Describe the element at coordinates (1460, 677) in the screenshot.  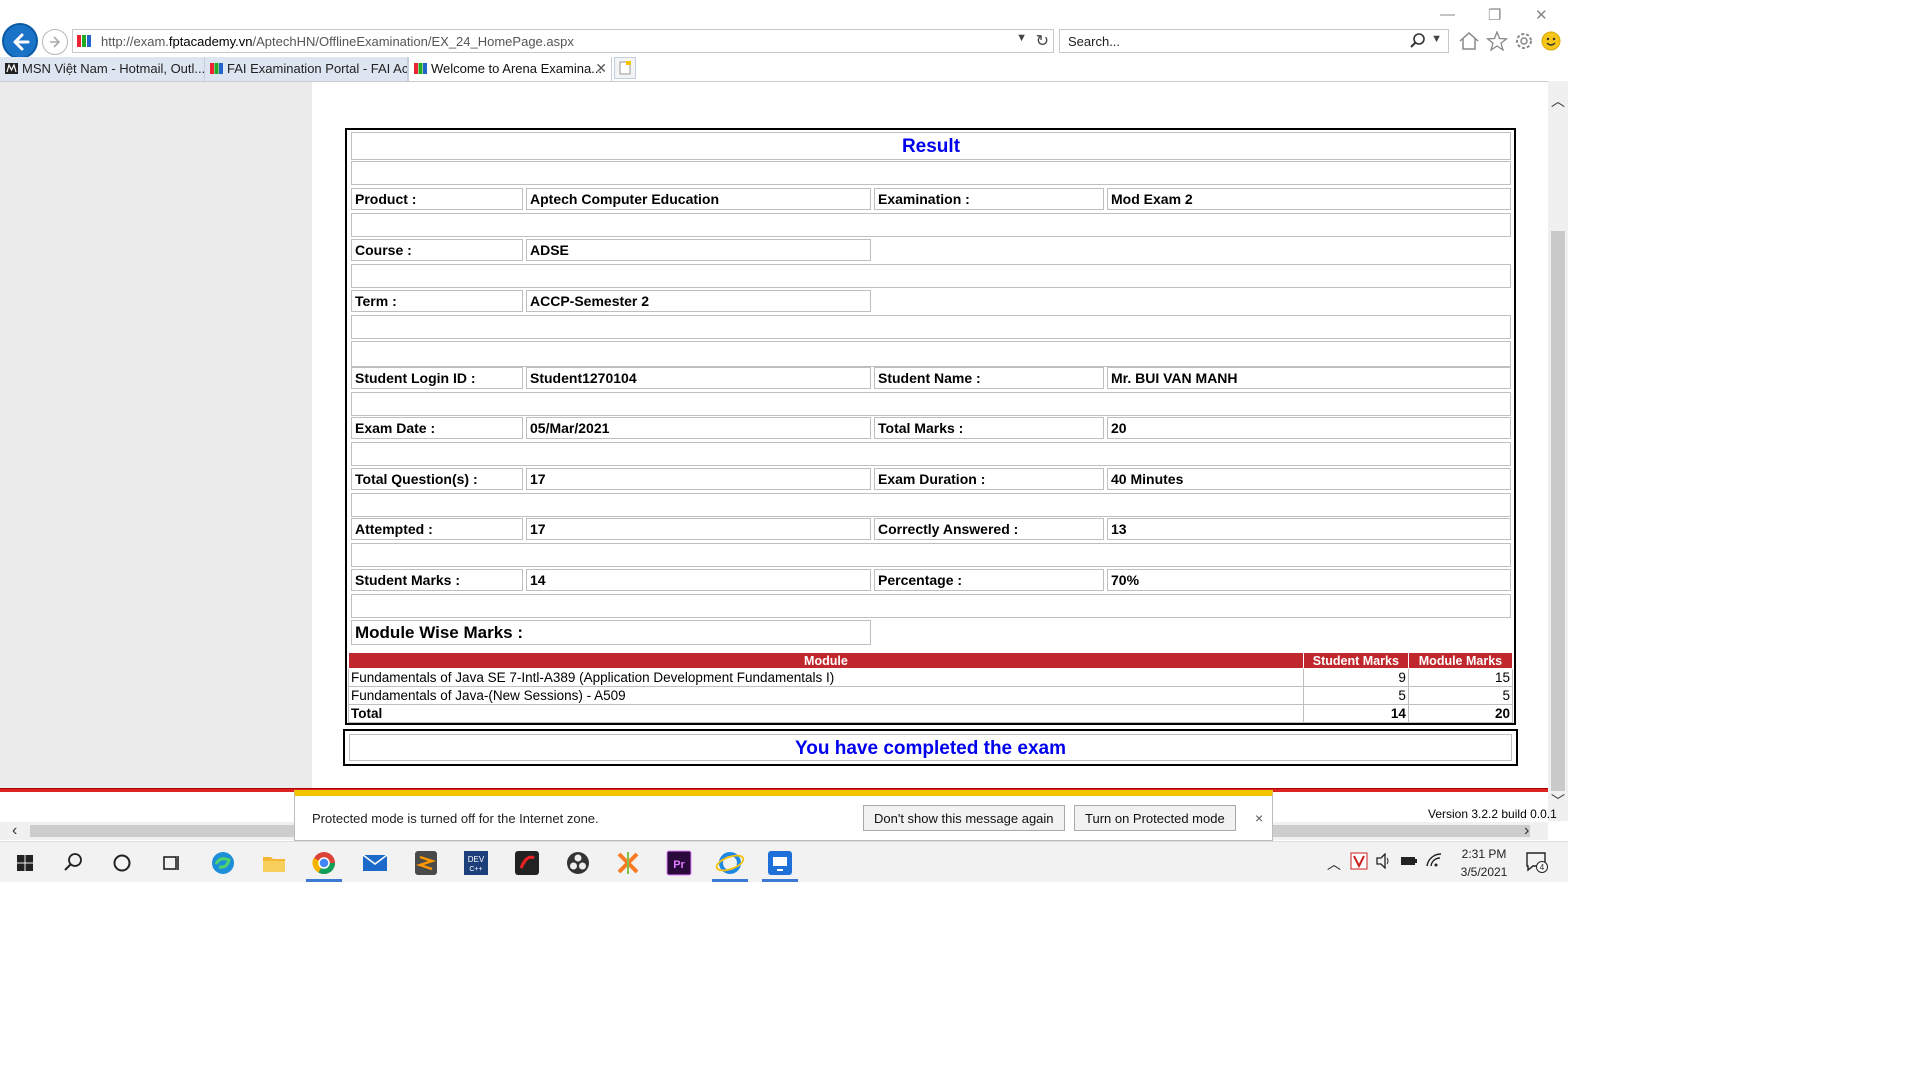
I see `module-marks: 15` at that location.